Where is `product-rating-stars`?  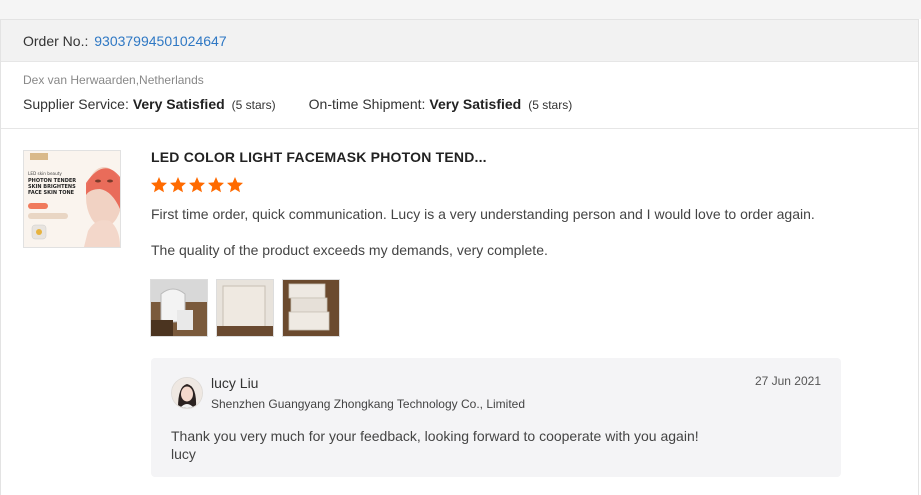 product-rating-stars is located at coordinates (197, 186).